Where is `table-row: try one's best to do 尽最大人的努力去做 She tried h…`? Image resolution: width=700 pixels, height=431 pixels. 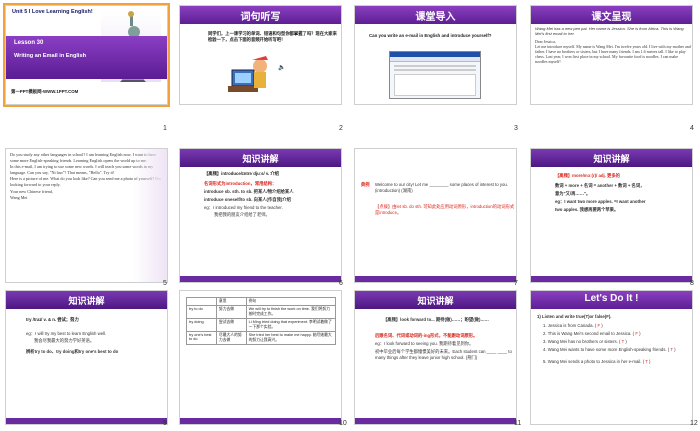
table-row: try one's best to do 尽最大人的努力去做 She tried h… is located at coordinates (261, 338).